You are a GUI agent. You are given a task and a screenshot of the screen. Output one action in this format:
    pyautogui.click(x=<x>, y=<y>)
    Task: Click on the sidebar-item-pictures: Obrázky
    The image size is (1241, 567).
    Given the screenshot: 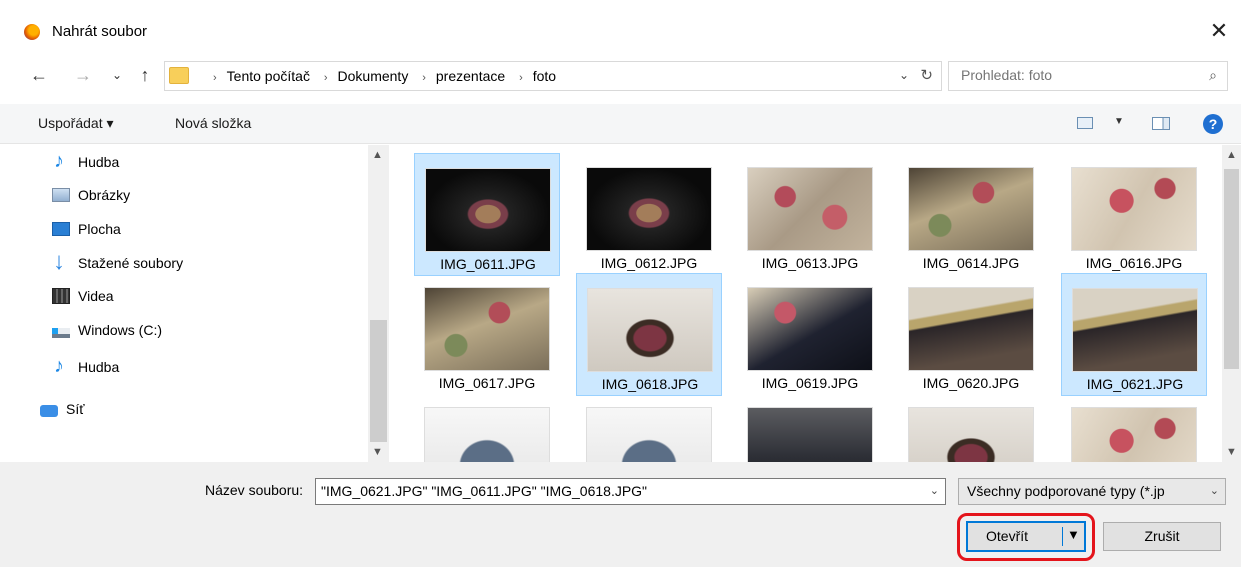 What is the action you would take?
    pyautogui.click(x=91, y=195)
    